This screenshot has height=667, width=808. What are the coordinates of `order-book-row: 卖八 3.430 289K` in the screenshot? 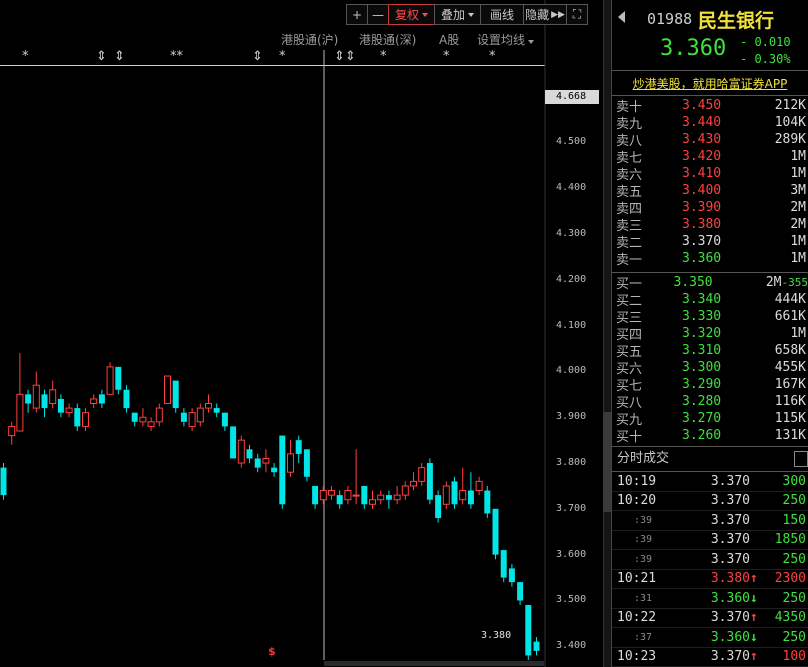 It's located at (710, 140).